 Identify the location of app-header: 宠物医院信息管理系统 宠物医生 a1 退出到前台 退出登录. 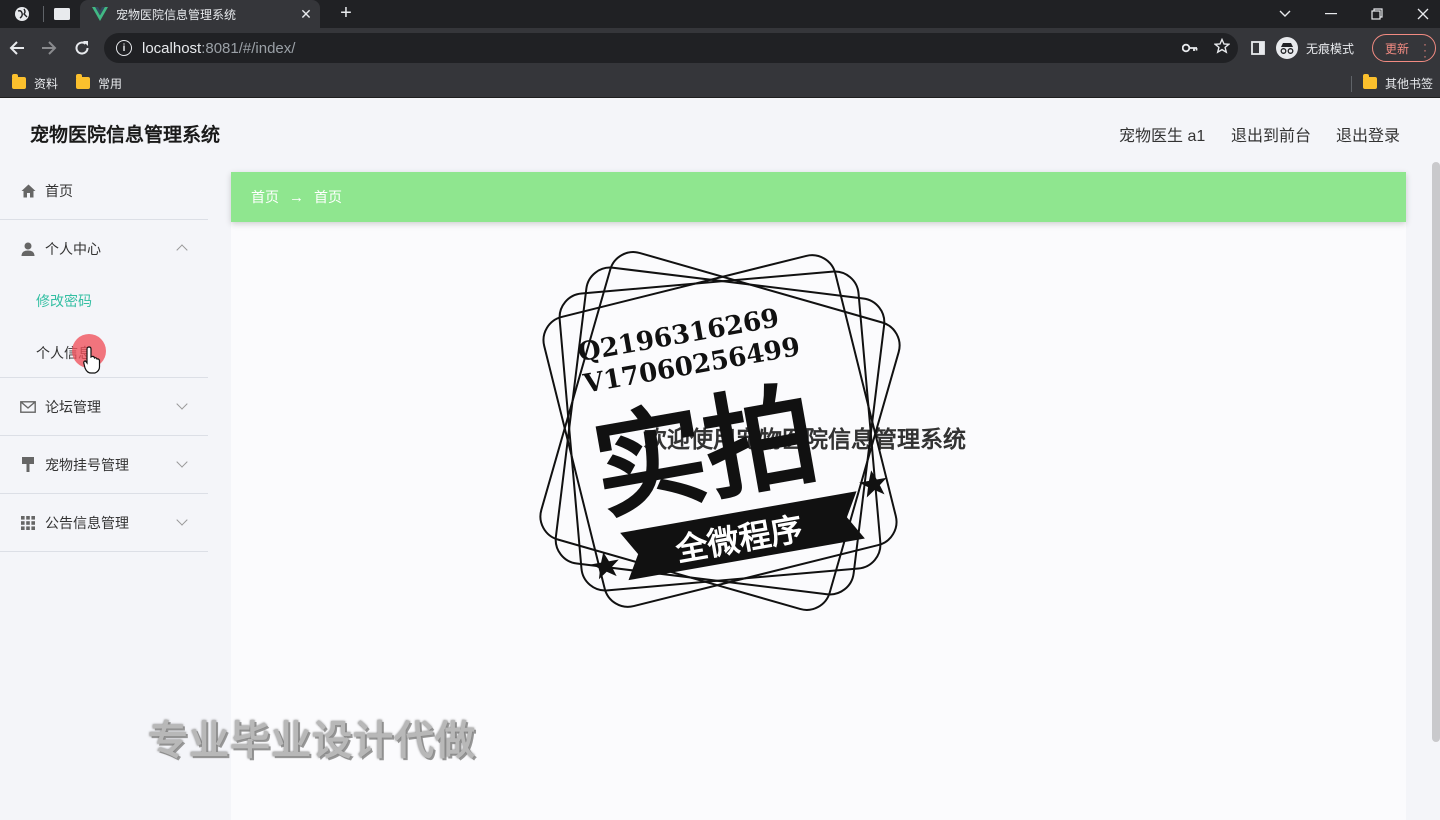
(720, 131).